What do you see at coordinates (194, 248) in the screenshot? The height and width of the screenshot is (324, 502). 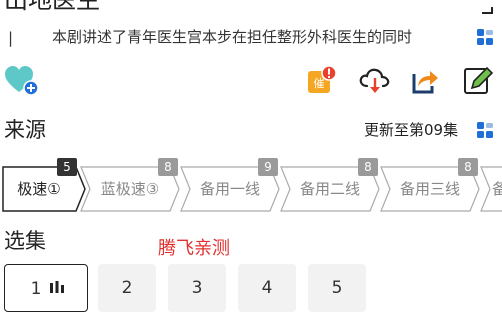 I see `overlay-note: 腾飞亲测` at bounding box center [194, 248].